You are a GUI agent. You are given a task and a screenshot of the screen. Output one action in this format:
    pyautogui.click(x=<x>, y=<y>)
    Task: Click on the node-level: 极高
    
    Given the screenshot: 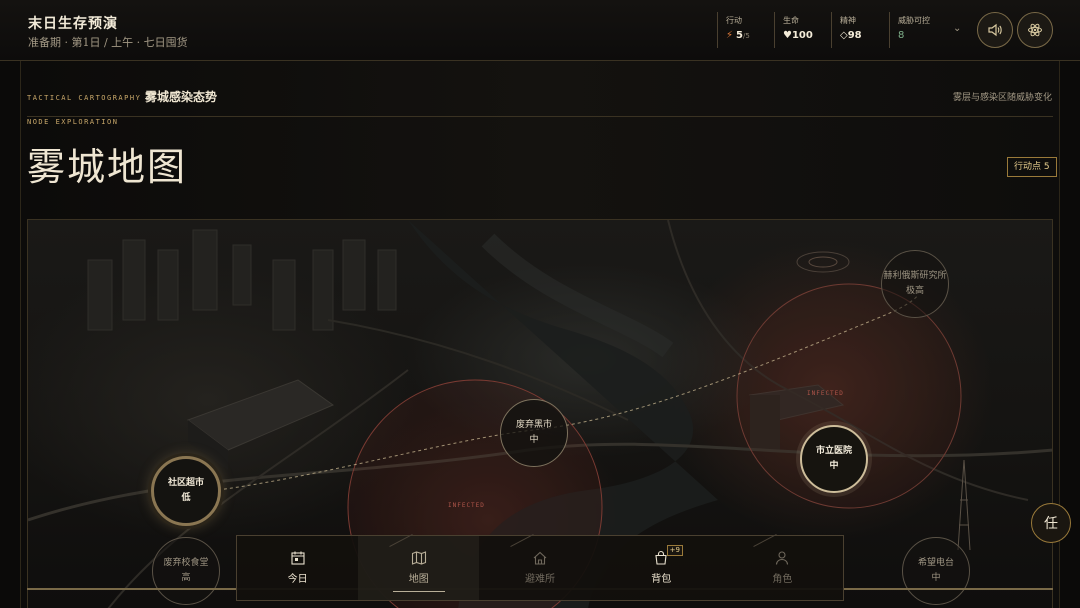 What is the action you would take?
    pyautogui.click(x=914, y=291)
    